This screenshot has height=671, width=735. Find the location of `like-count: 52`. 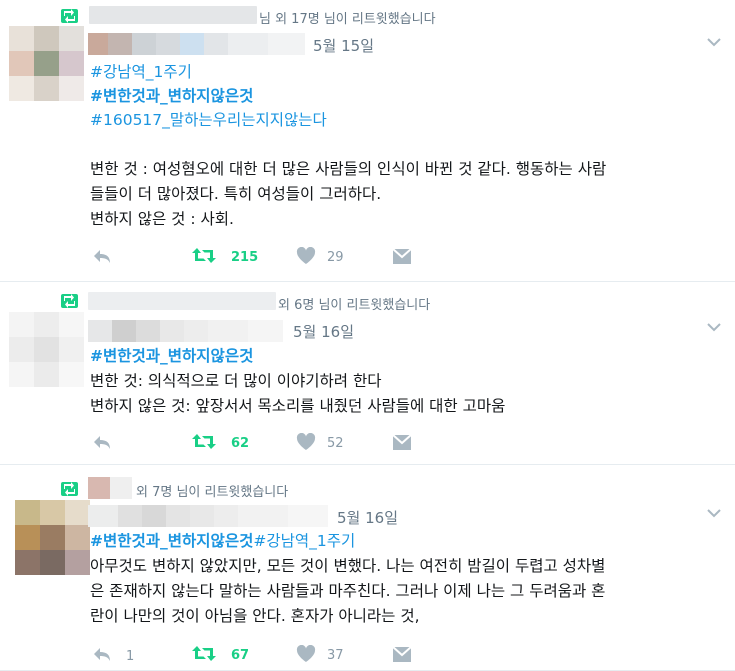

like-count: 52 is located at coordinates (335, 443).